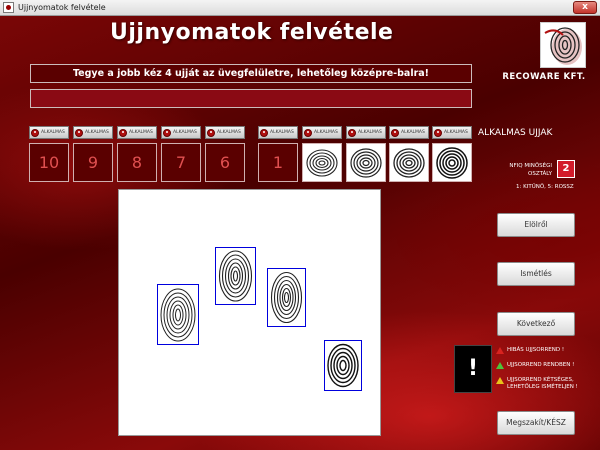 The image size is (600, 450). I want to click on app-icon, so click(8, 7).